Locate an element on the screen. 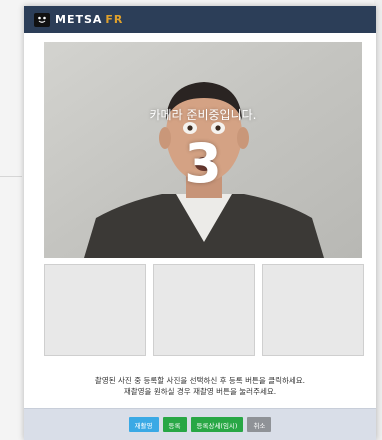  background-divider is located at coordinates (11, 176).